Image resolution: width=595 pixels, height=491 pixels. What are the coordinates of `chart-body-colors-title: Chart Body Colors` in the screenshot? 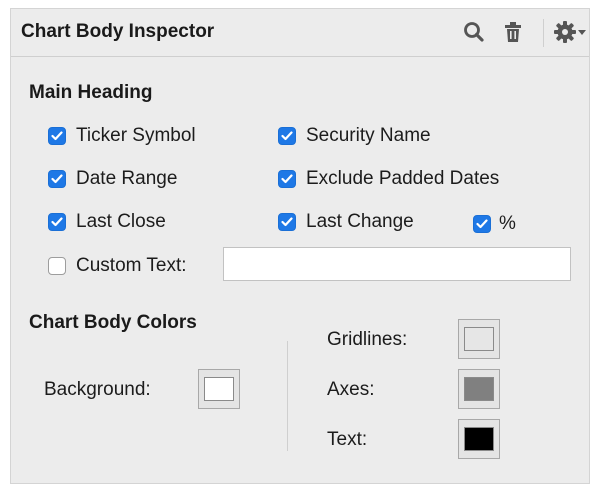 It's located at (113, 322).